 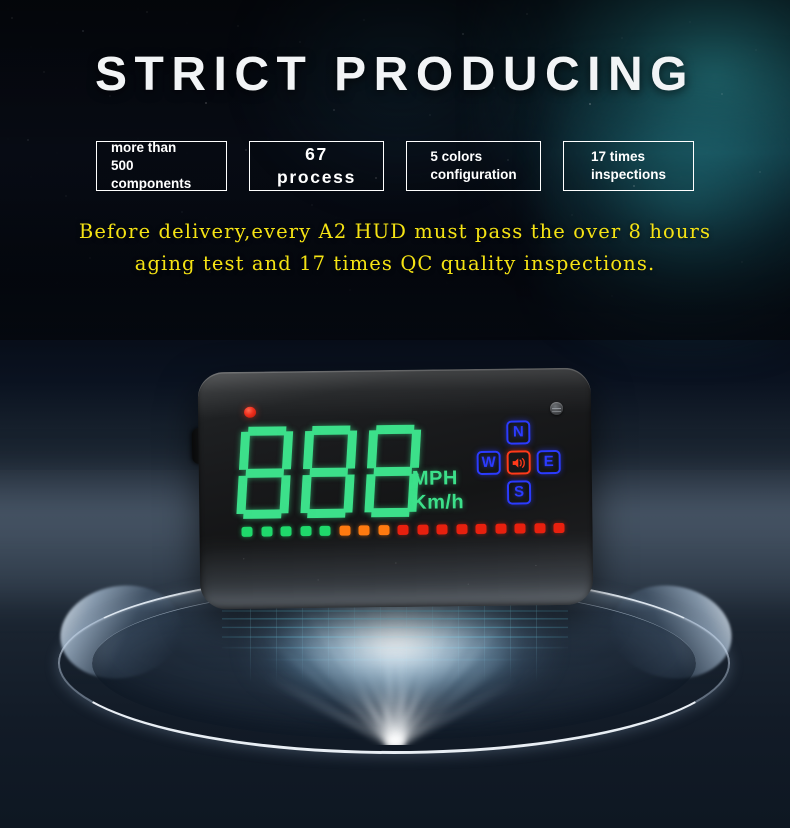 I want to click on unit-kmh: Km/h, so click(x=438, y=502).